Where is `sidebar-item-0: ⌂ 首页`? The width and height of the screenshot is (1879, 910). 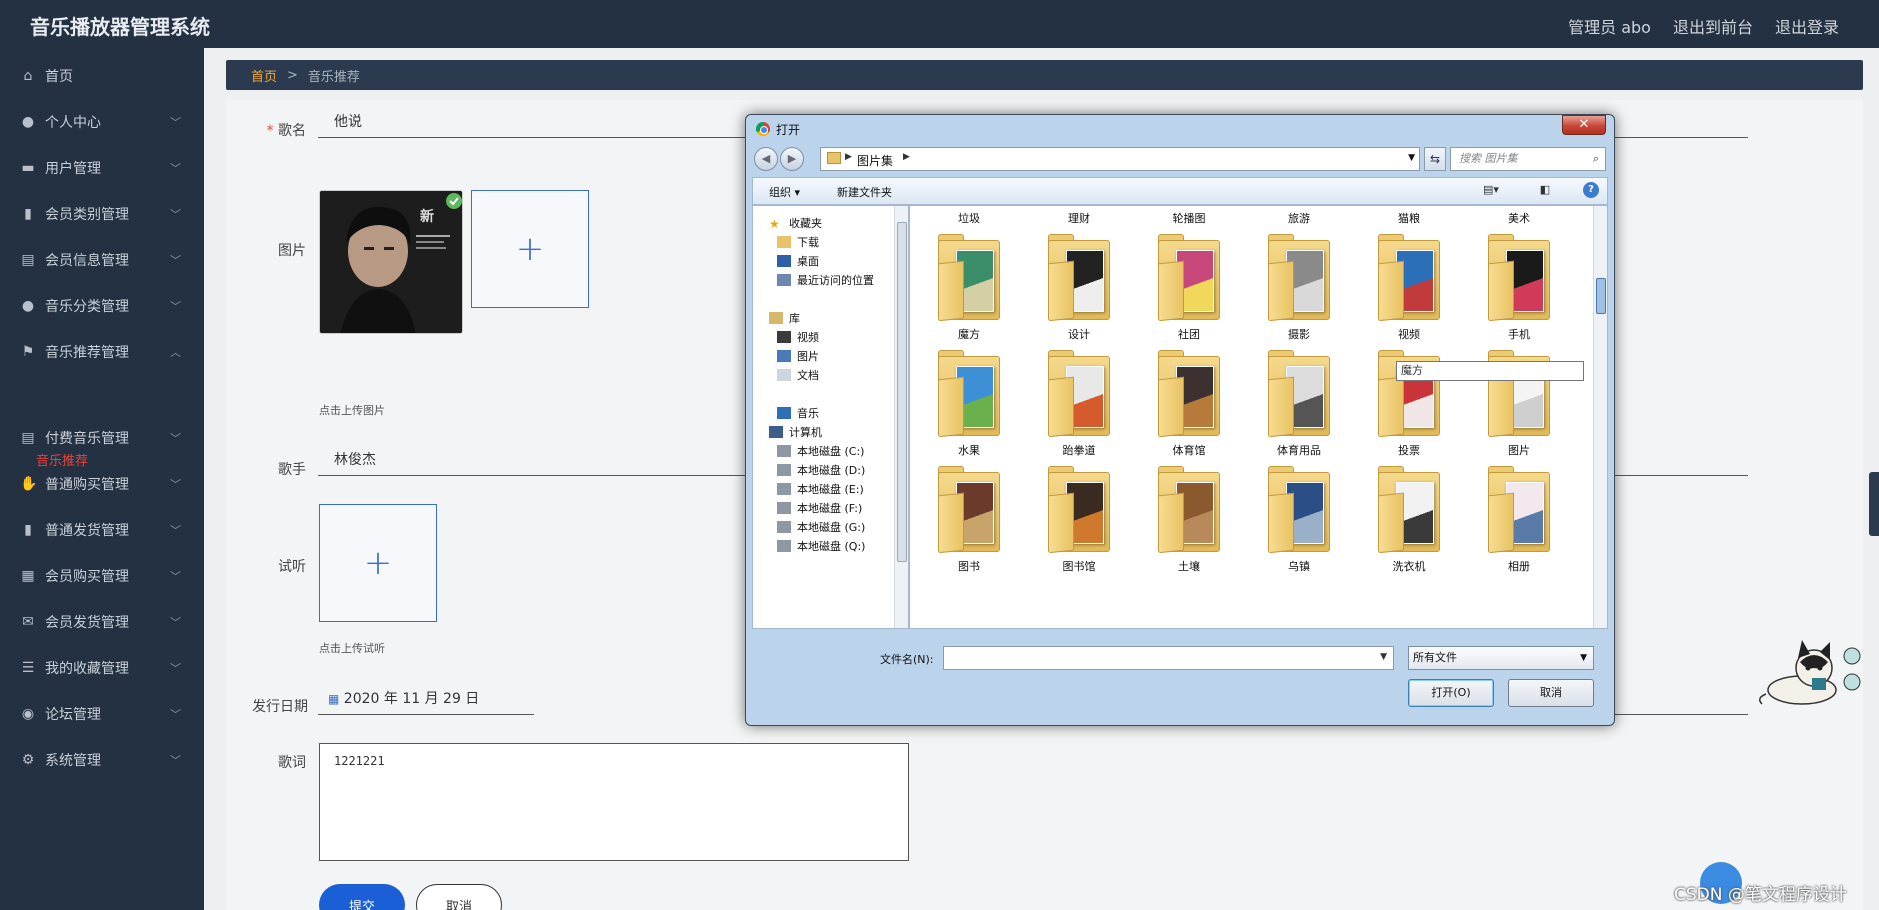 sidebar-item-0: ⌂ 首页 is located at coordinates (102, 76).